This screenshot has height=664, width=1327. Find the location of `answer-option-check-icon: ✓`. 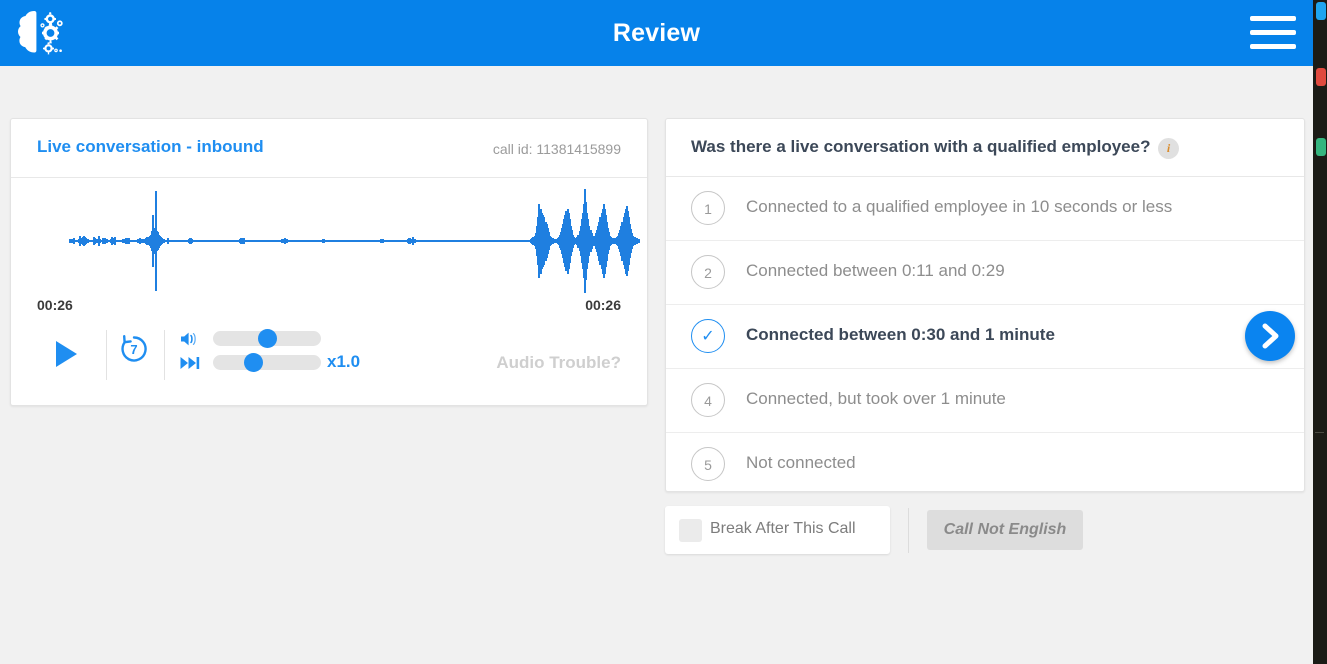

answer-option-check-icon: ✓ is located at coordinates (708, 336).